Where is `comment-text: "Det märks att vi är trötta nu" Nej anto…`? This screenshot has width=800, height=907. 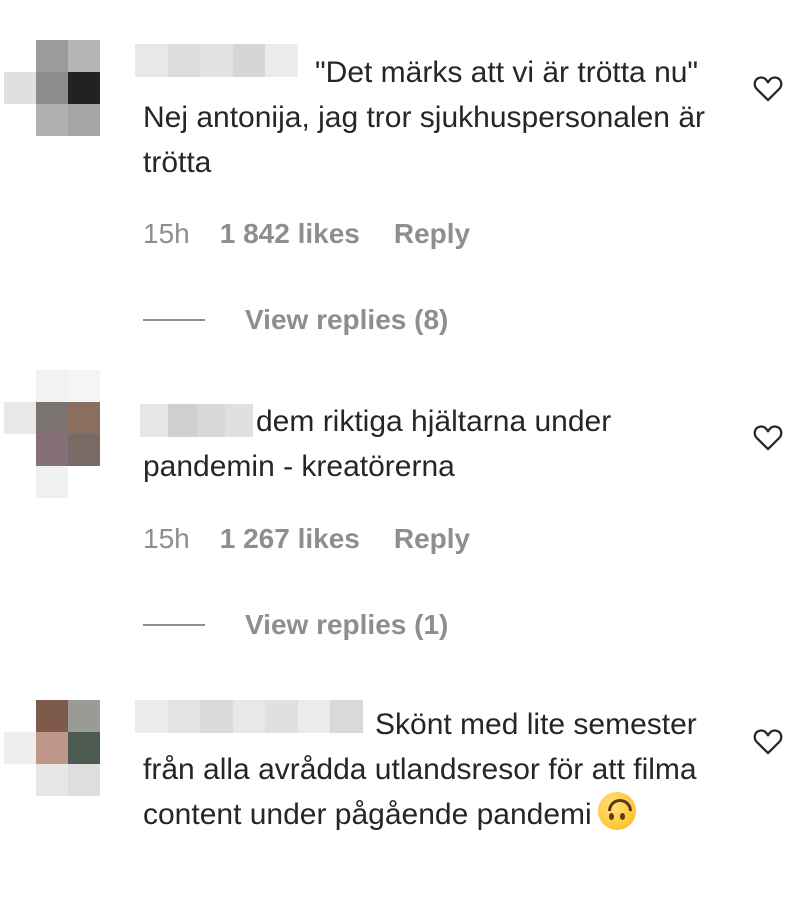
comment-text: "Det märks att vi är trötta nu" Nej anto… is located at coordinates (424, 117).